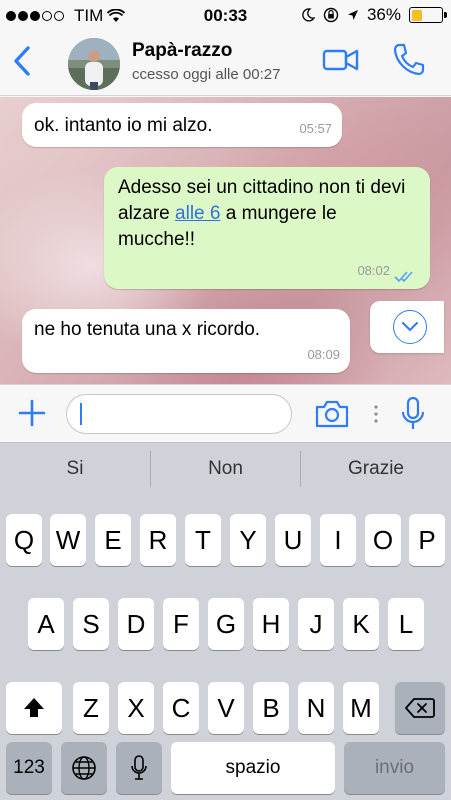 This screenshot has width=451, height=800. I want to click on message-time: 05:57, so click(315, 128).